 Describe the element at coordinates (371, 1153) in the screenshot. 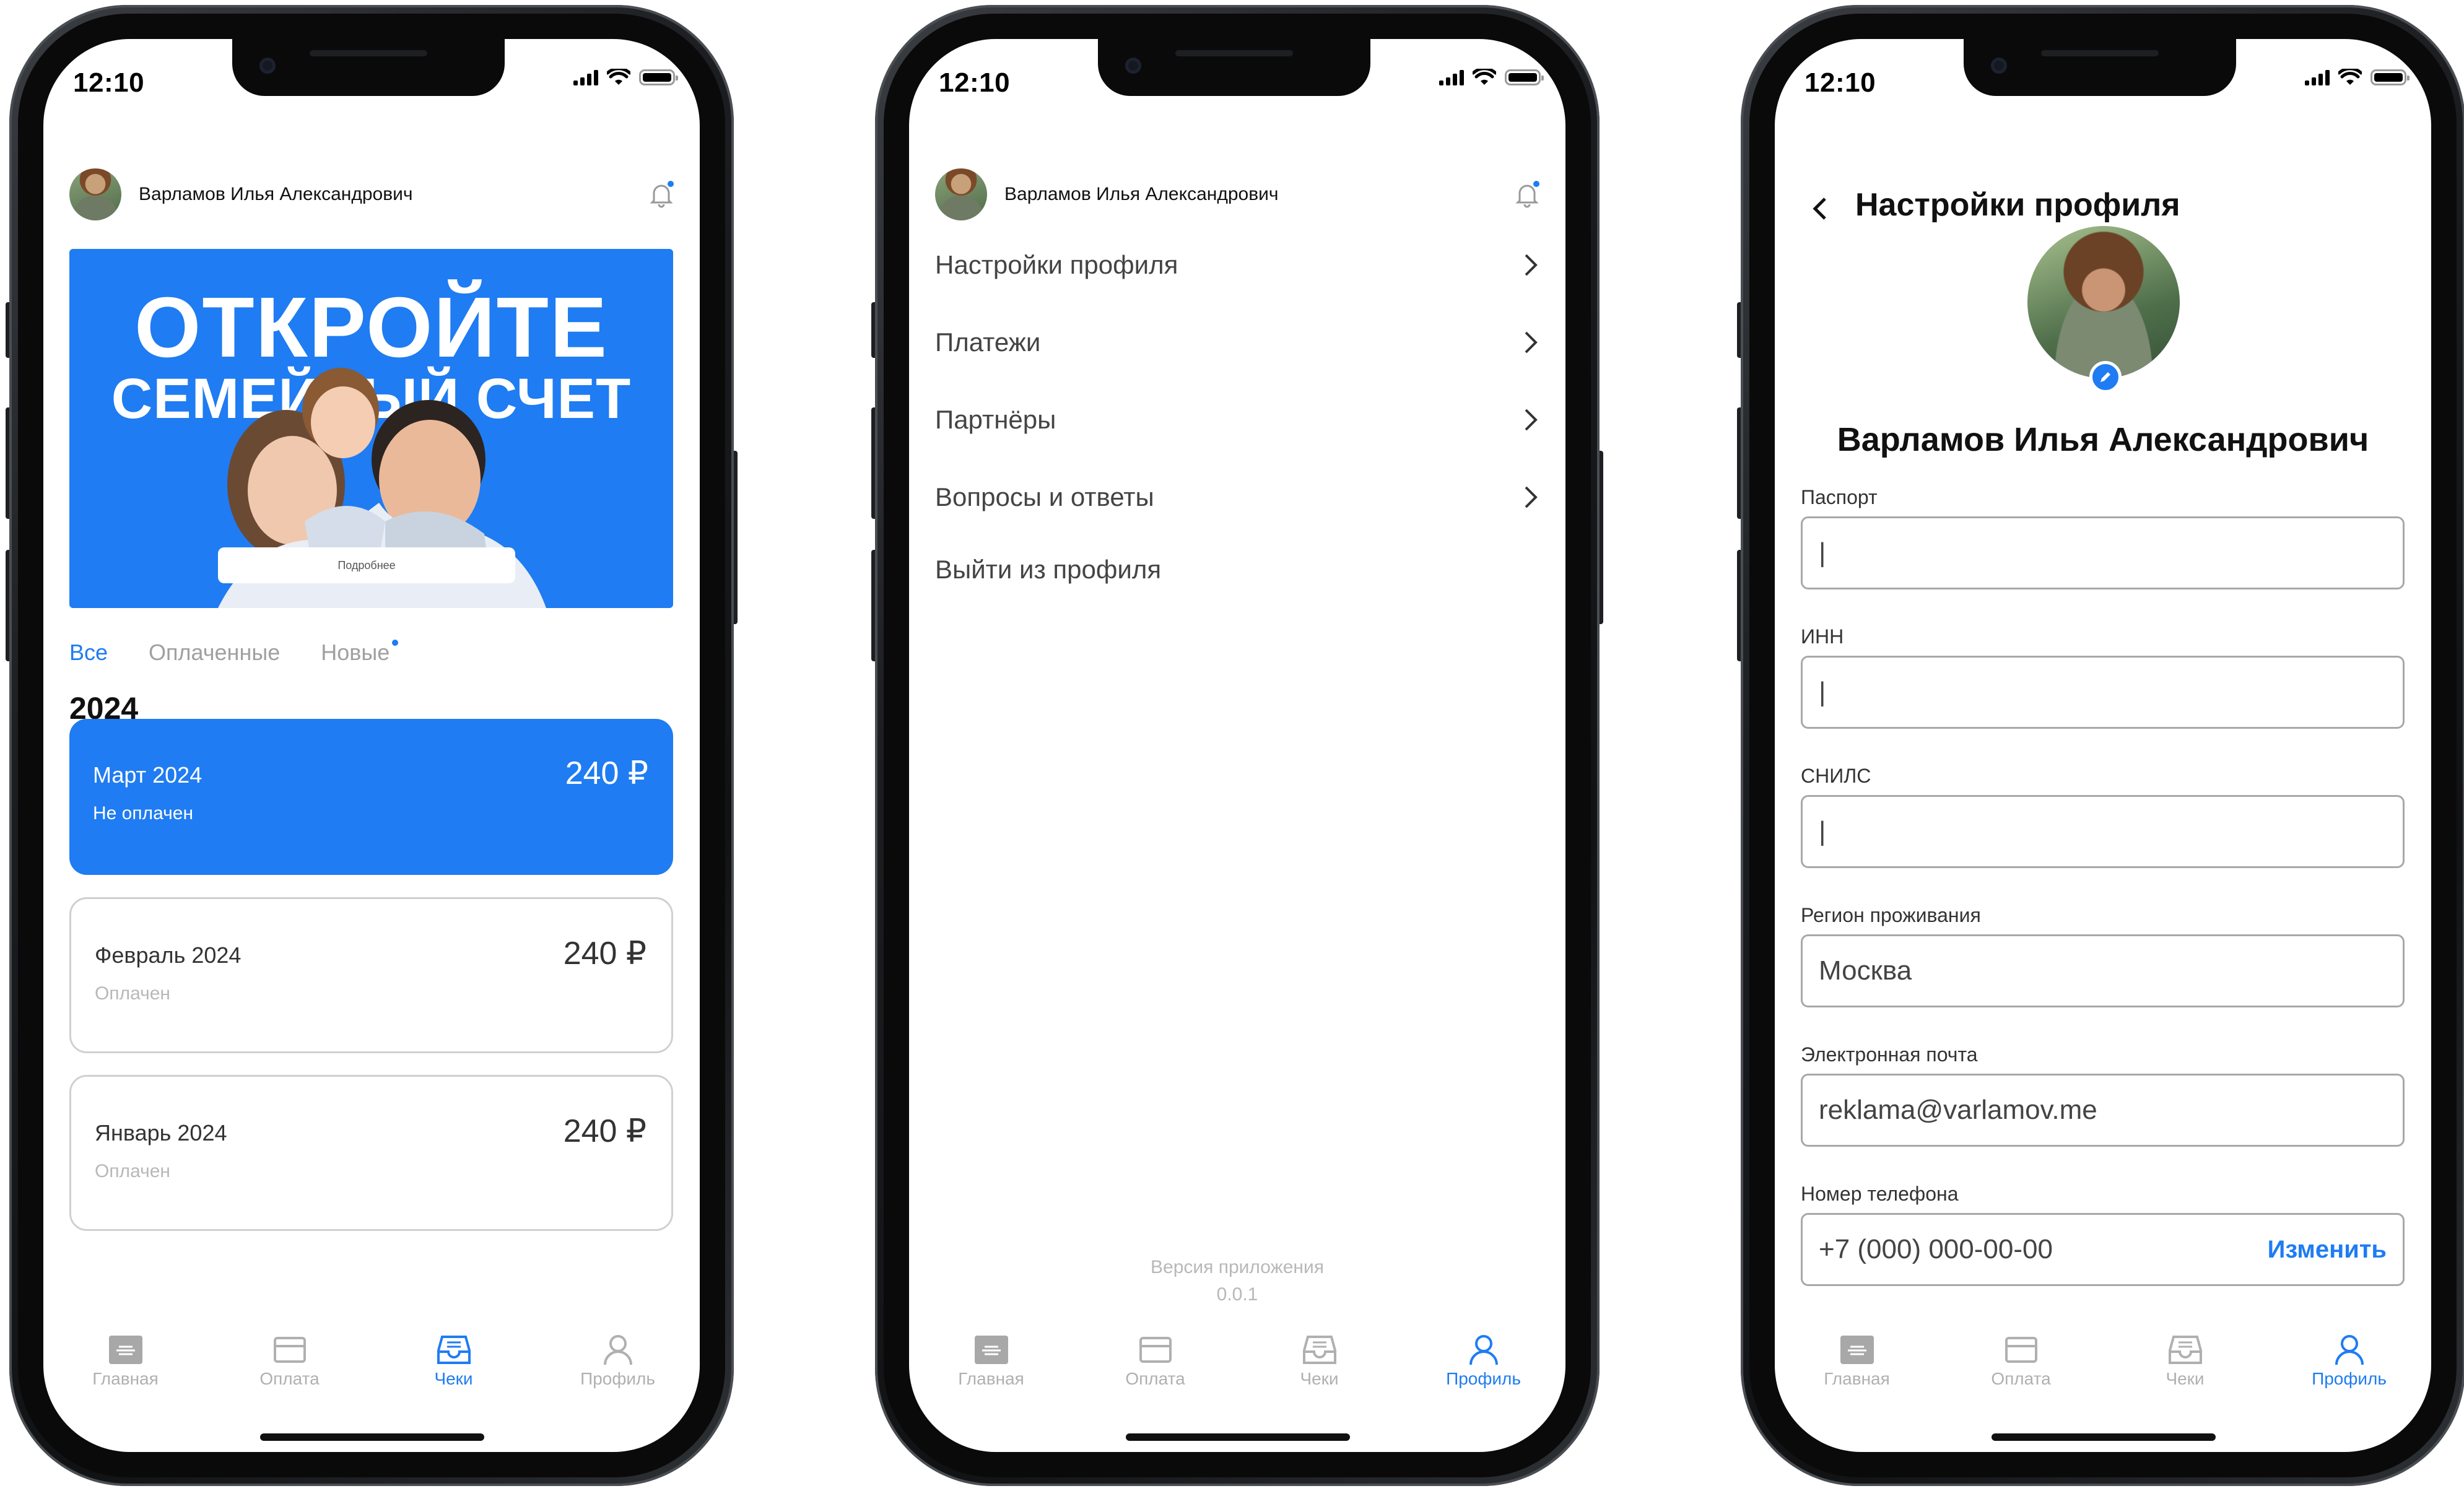

I see `receipt-card: Январь 2024 Оплачен 240 ₽` at that location.